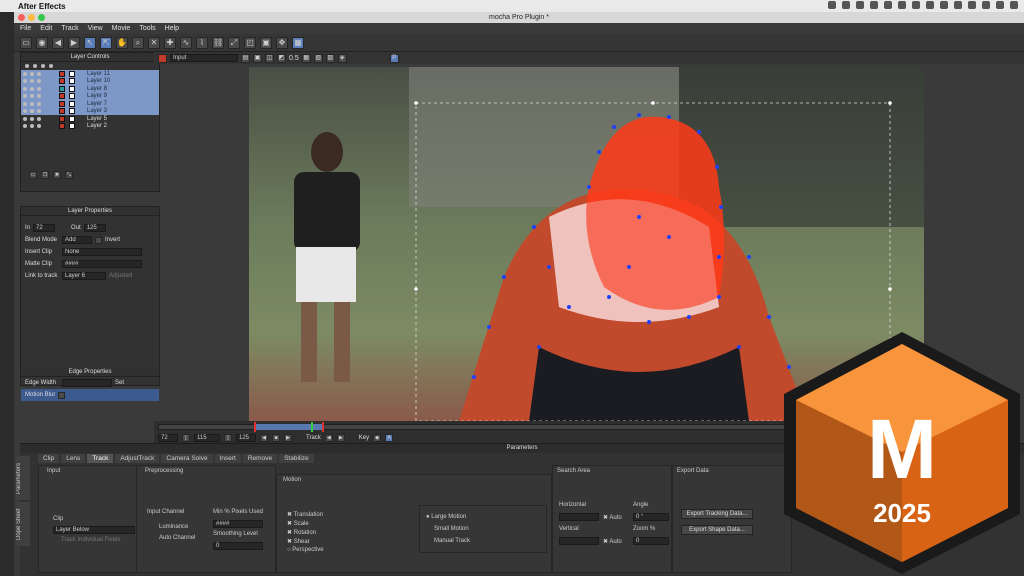 This screenshot has width=1024, height=576. I want to click on visibility-icon, so click(27, 66).